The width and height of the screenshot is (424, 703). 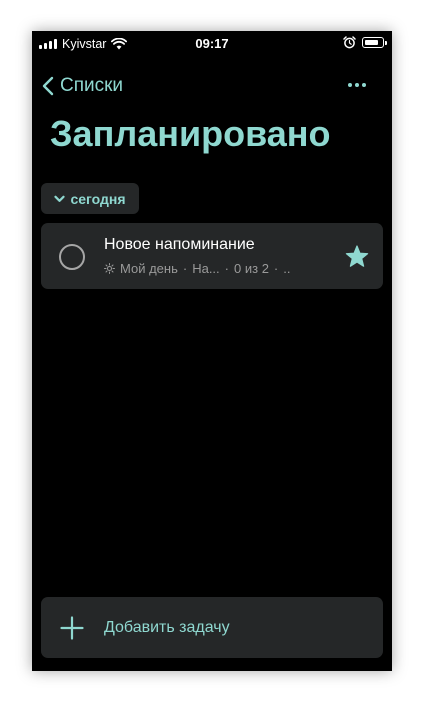 What do you see at coordinates (374, 42) in the screenshot?
I see `battery-icon` at bounding box center [374, 42].